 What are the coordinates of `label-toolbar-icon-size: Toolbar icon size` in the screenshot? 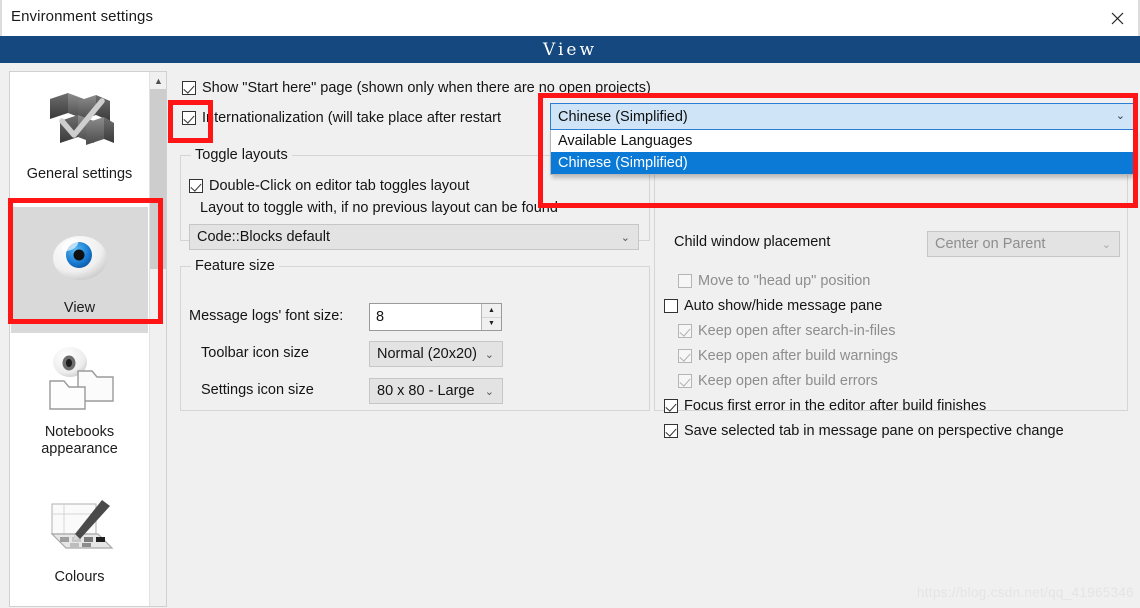 It's located at (255, 353).